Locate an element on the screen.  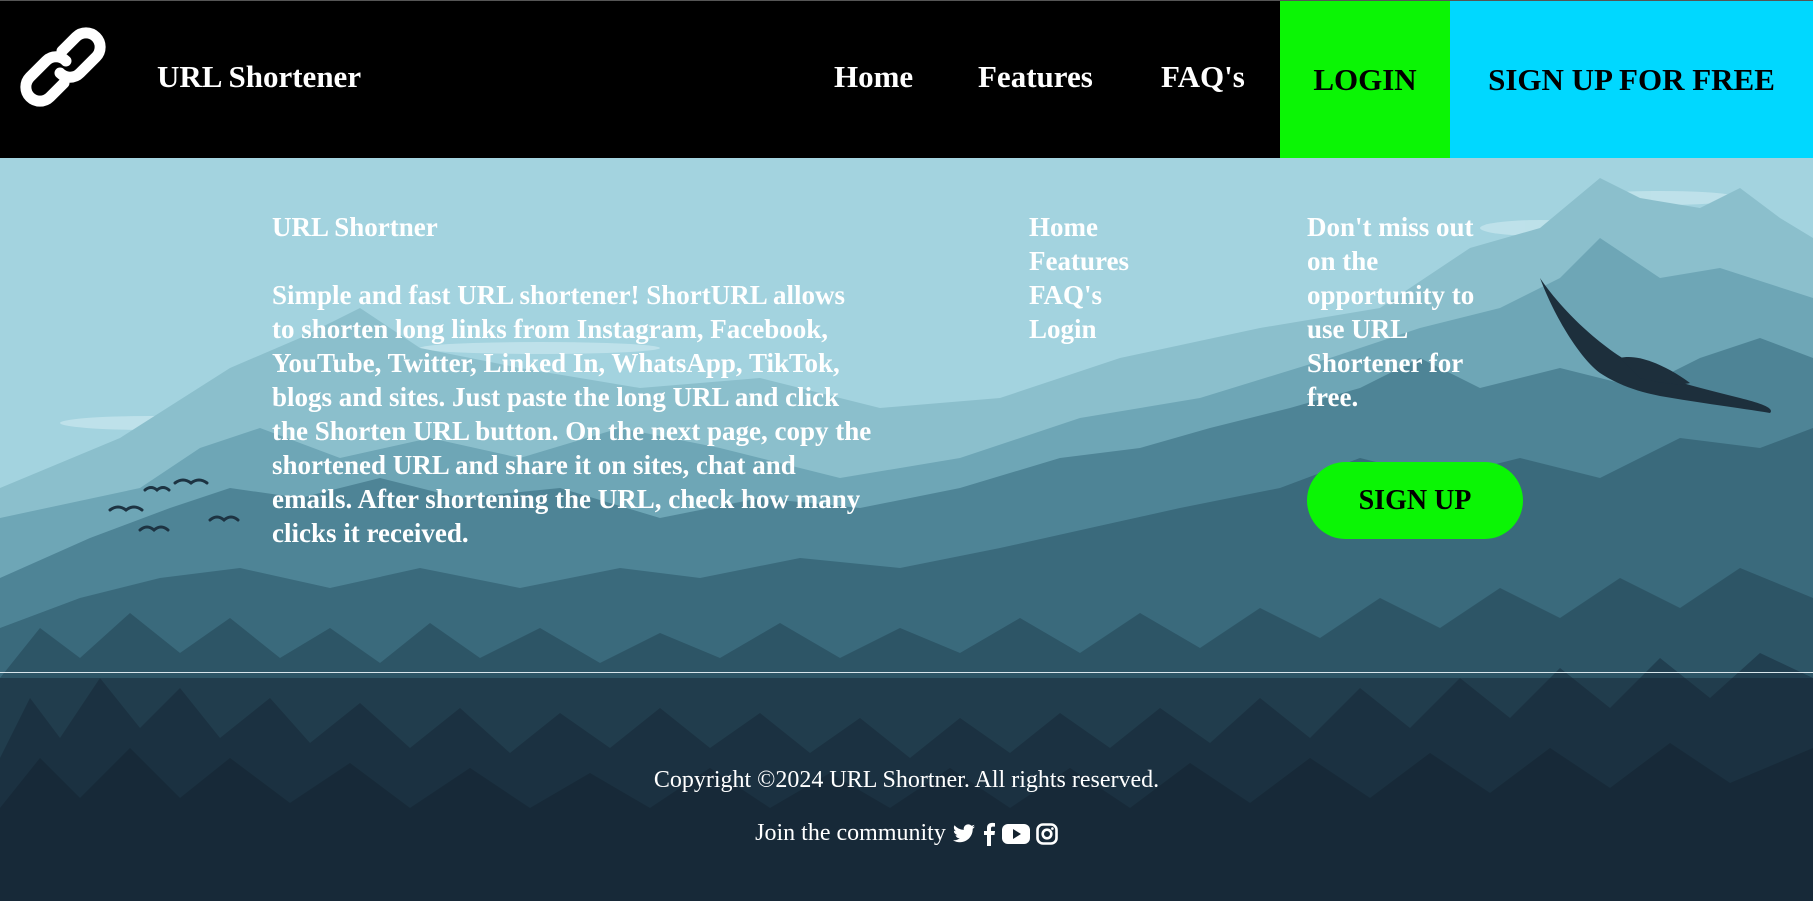
footer-links: Home Features FAQ's Login is located at coordinates (1079, 278).